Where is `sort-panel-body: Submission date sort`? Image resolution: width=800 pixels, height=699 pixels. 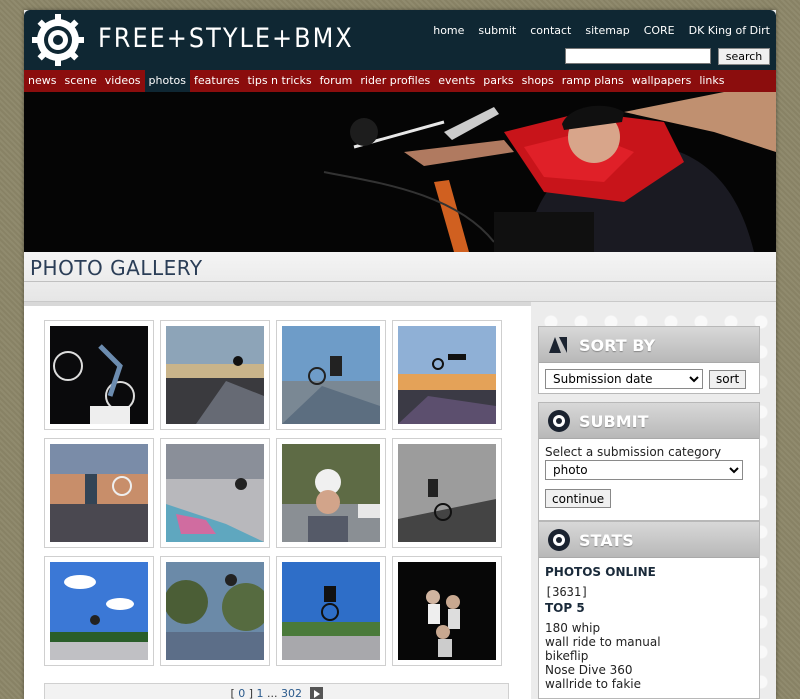
sort-panel-body: Submission date sort is located at coordinates (649, 379).